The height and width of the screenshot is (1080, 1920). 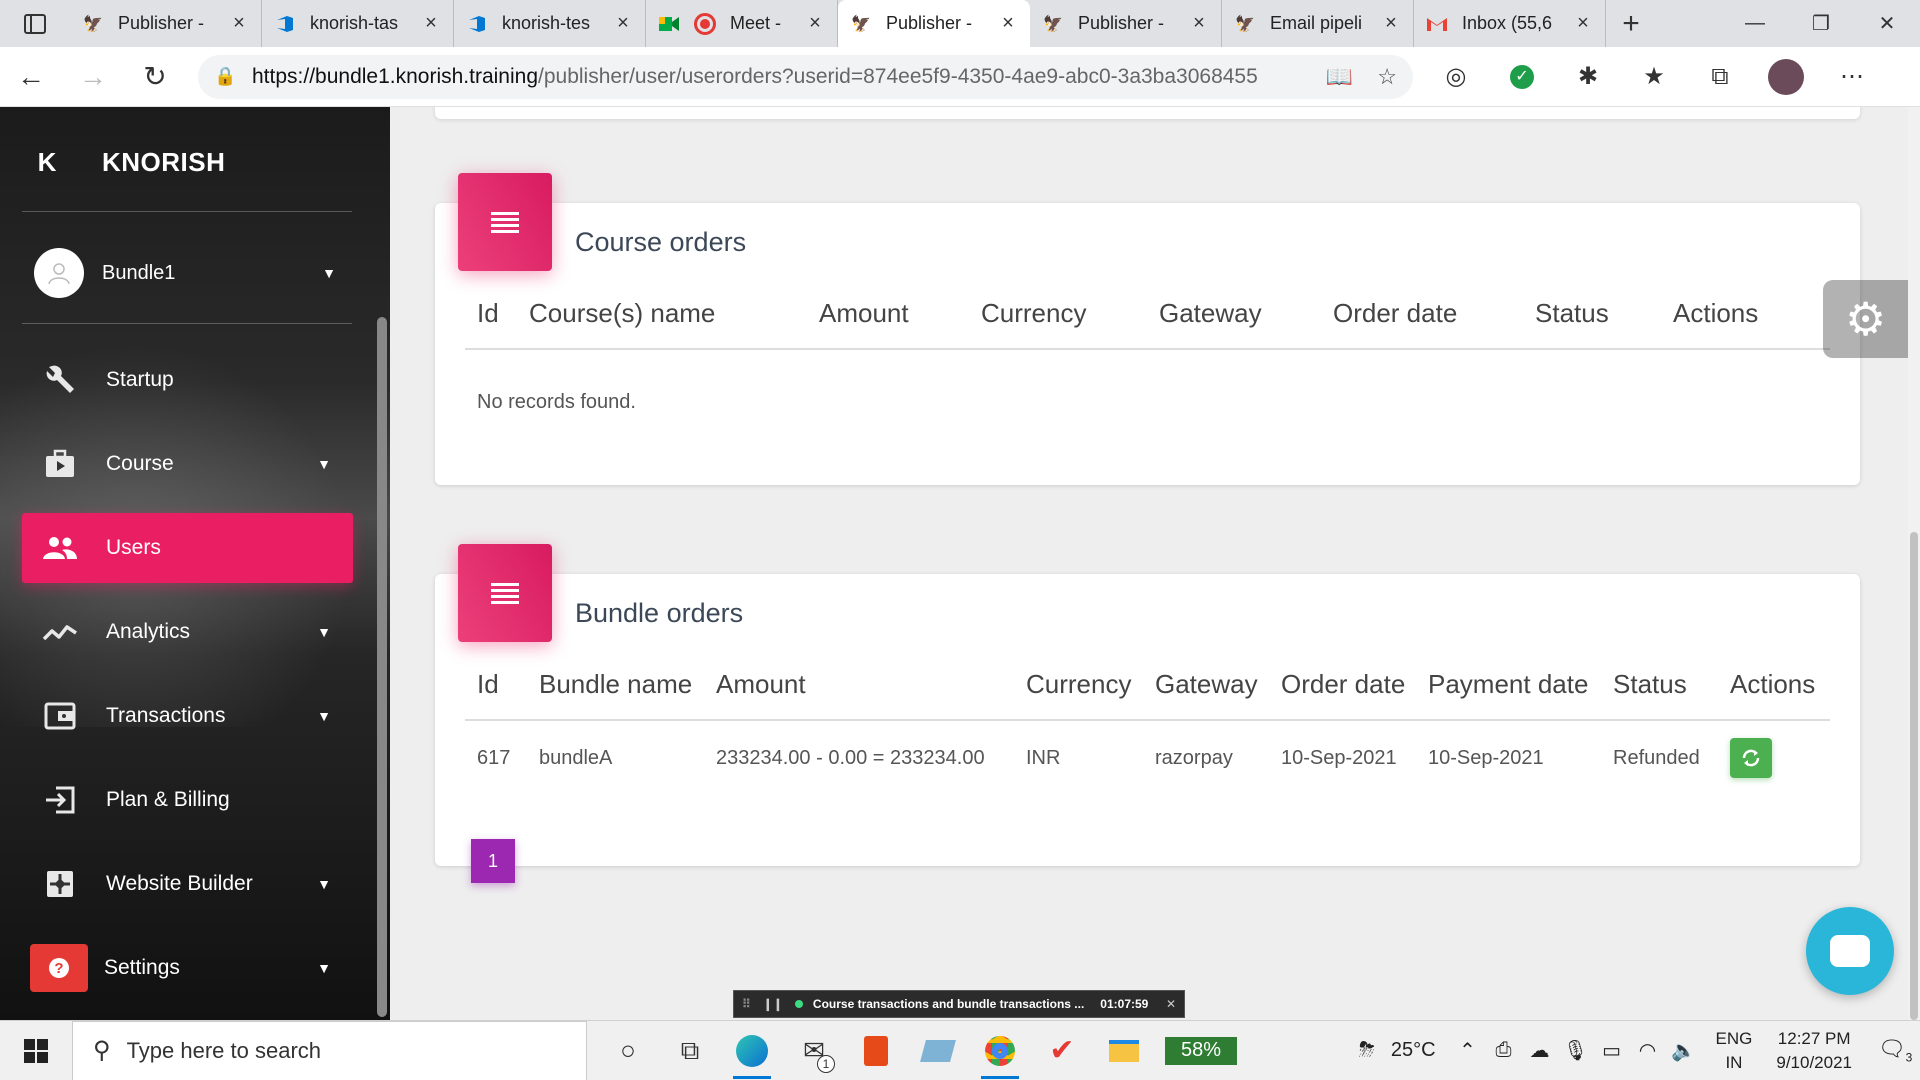 I want to click on column-header: Payment date, so click(x=1508, y=685).